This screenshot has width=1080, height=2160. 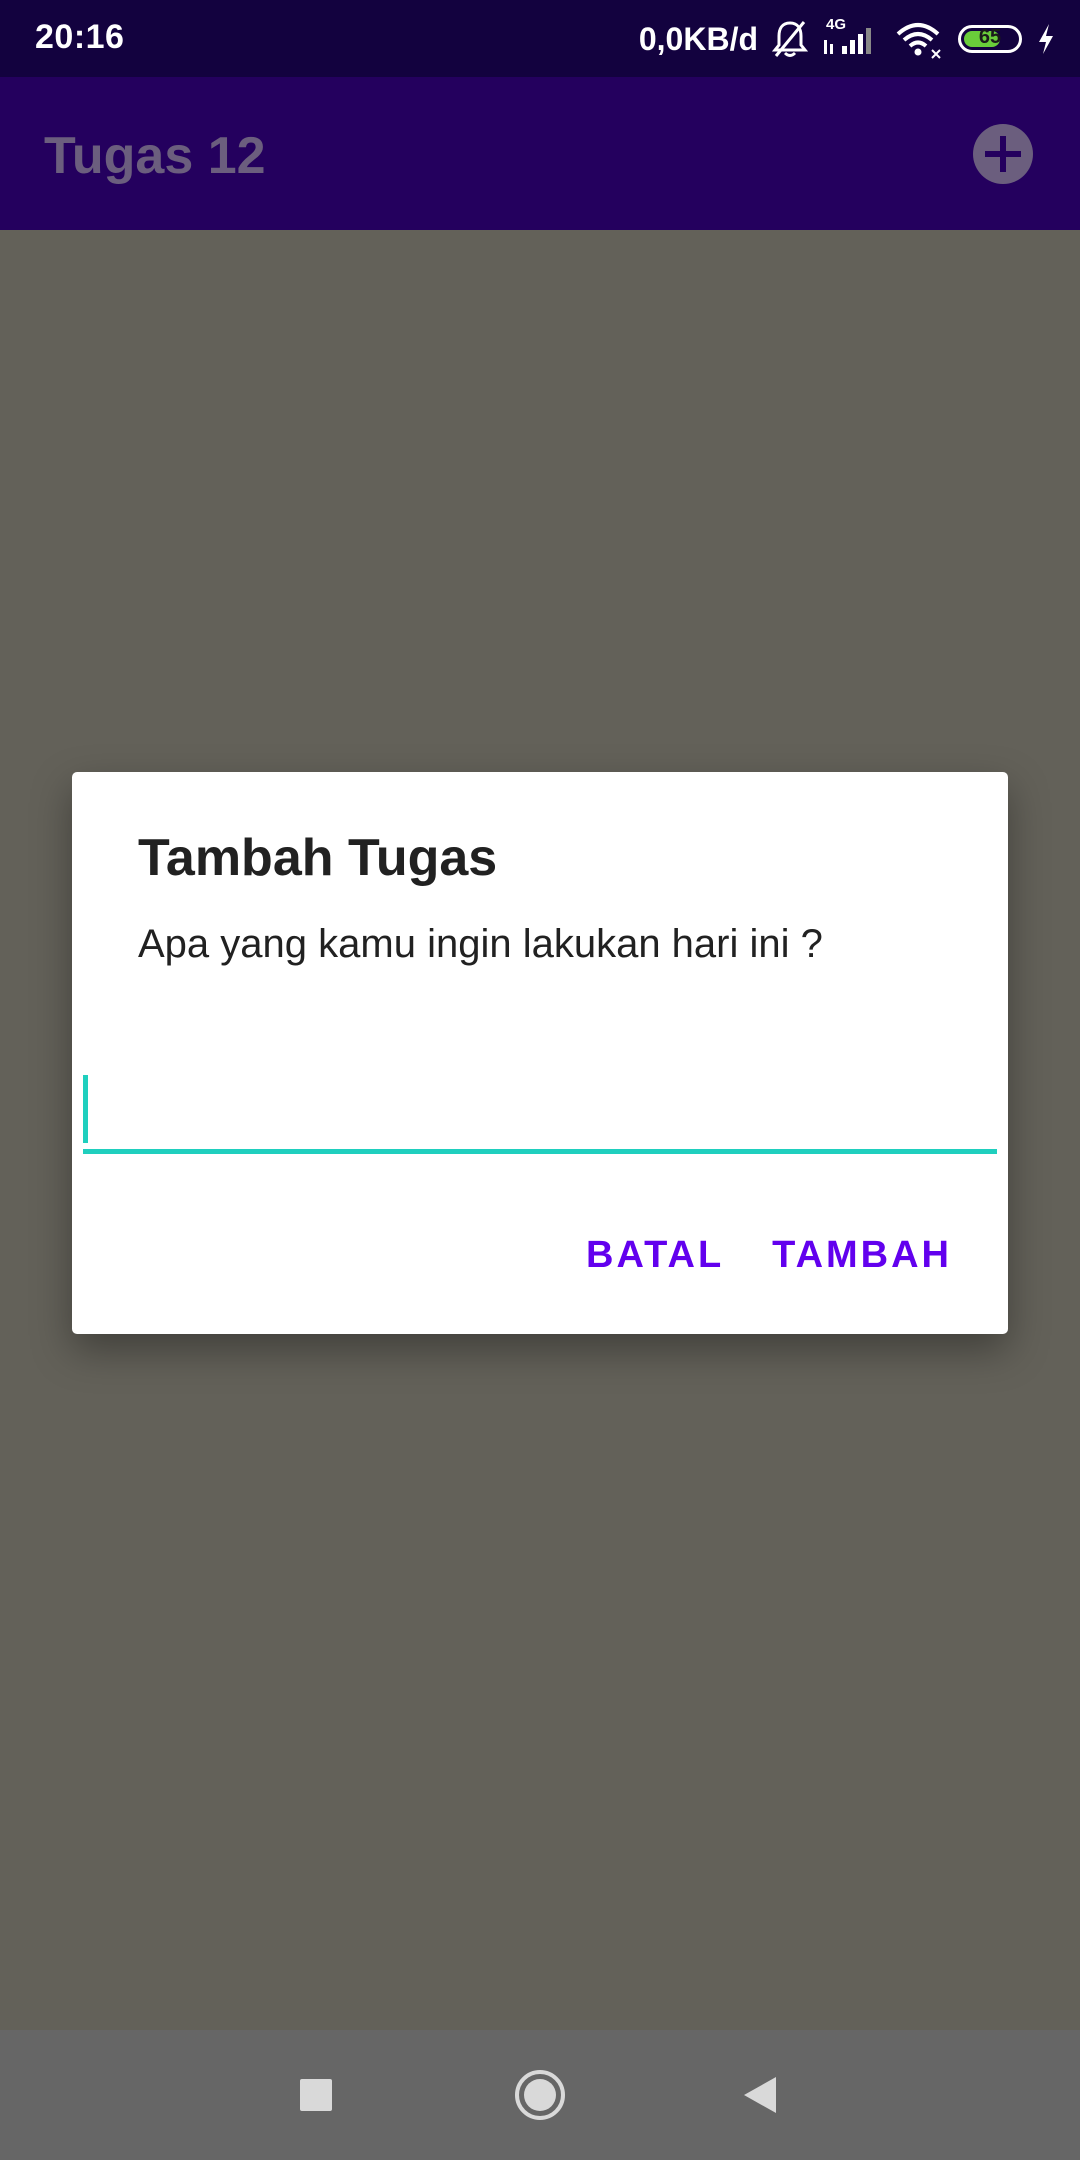 I want to click on dialog-message: Apa yang kamu ingin lakukan hari ini ?, so click(x=480, y=944).